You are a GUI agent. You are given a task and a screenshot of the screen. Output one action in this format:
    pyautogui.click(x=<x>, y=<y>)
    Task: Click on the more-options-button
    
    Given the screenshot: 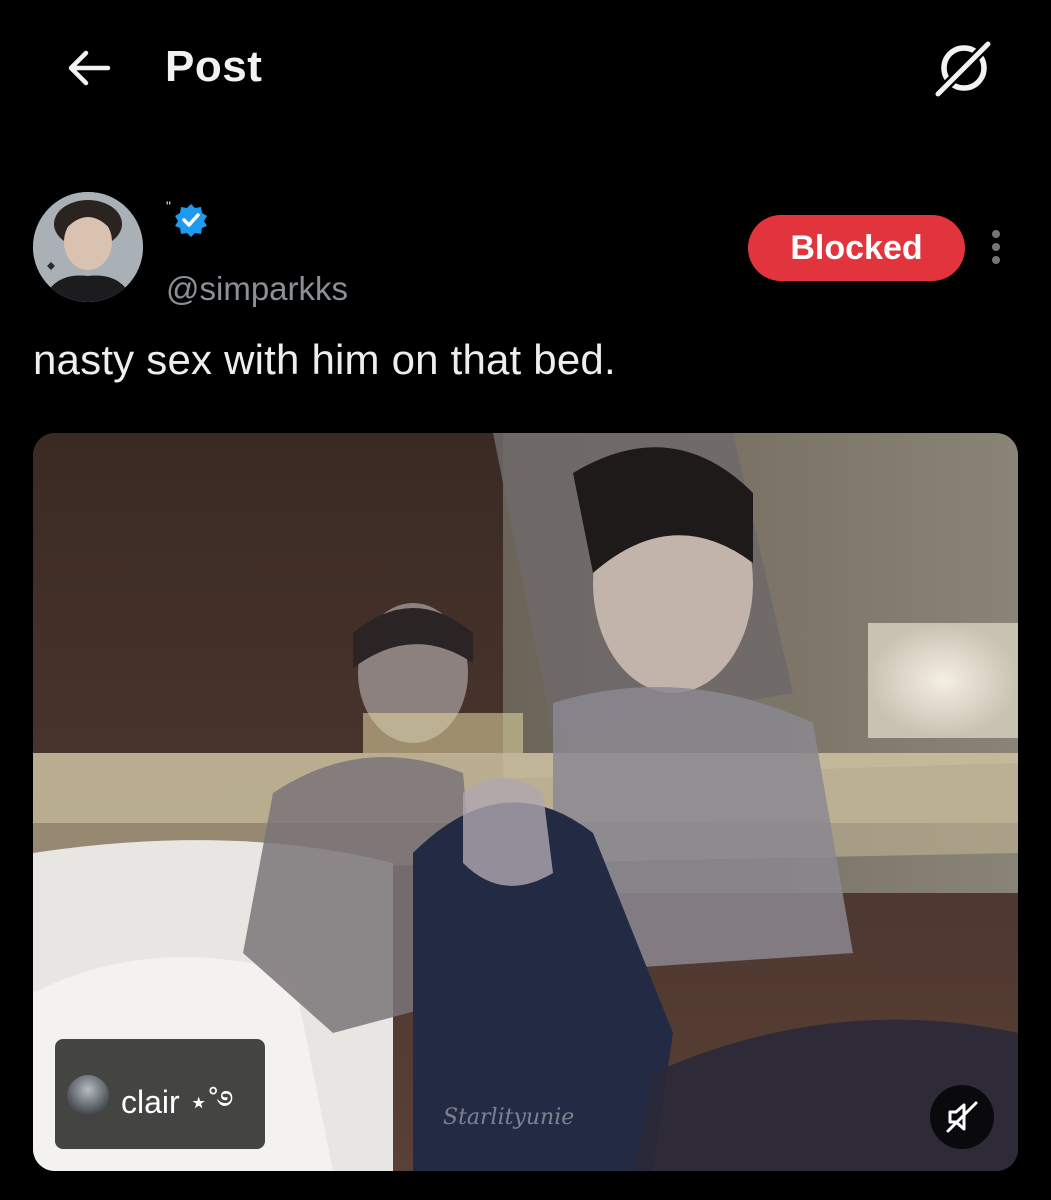 What is the action you would take?
    pyautogui.click(x=996, y=247)
    